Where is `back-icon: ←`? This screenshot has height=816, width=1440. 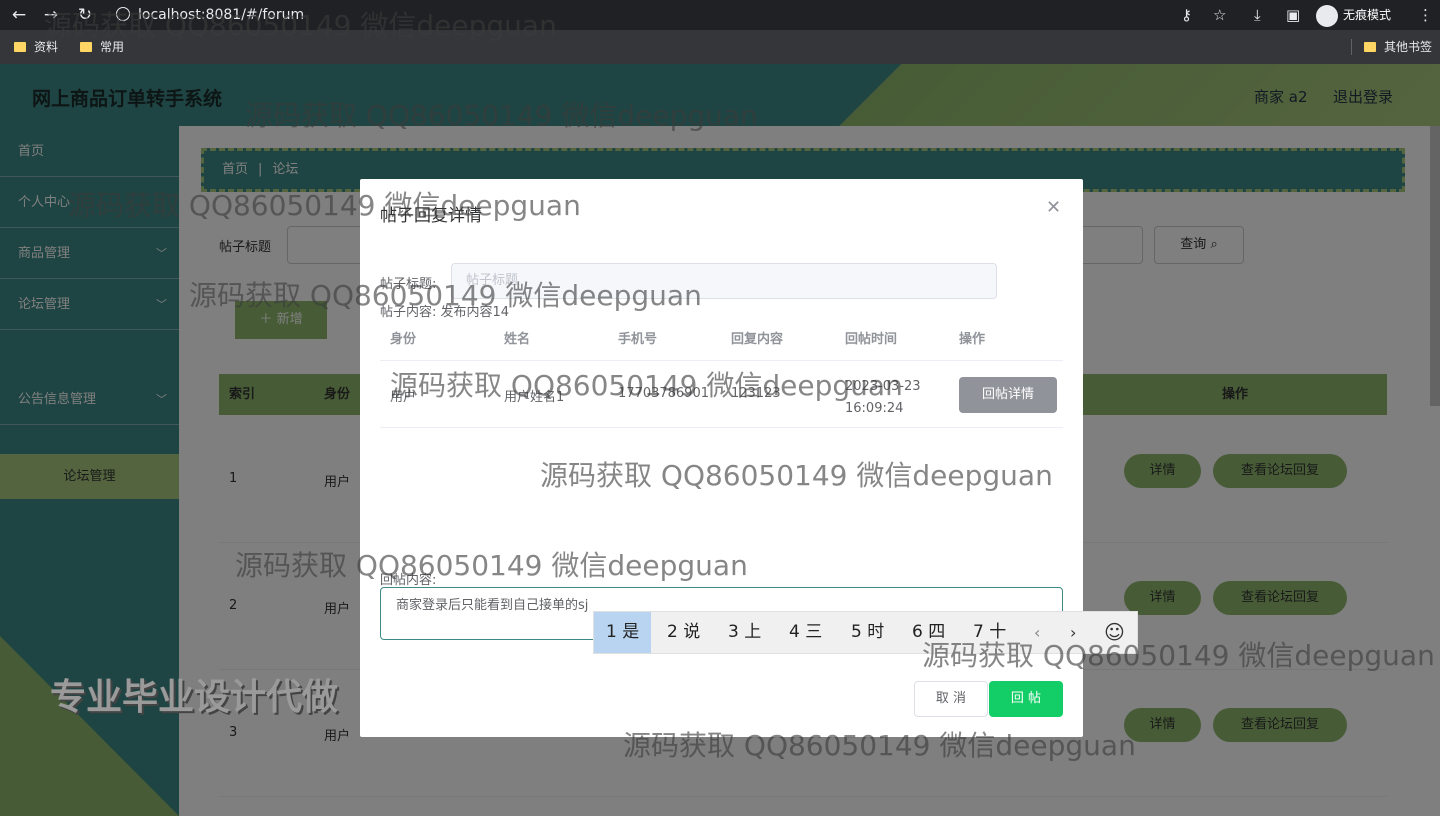 back-icon: ← is located at coordinates (19, 15).